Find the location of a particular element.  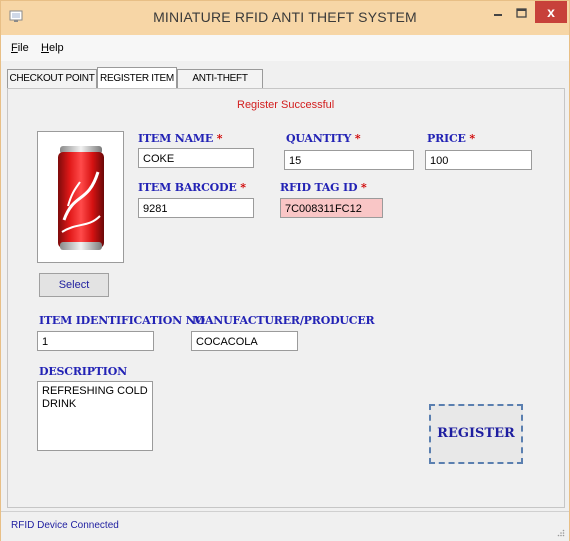

item-name-label: ITEM NAME * is located at coordinates (180, 138).